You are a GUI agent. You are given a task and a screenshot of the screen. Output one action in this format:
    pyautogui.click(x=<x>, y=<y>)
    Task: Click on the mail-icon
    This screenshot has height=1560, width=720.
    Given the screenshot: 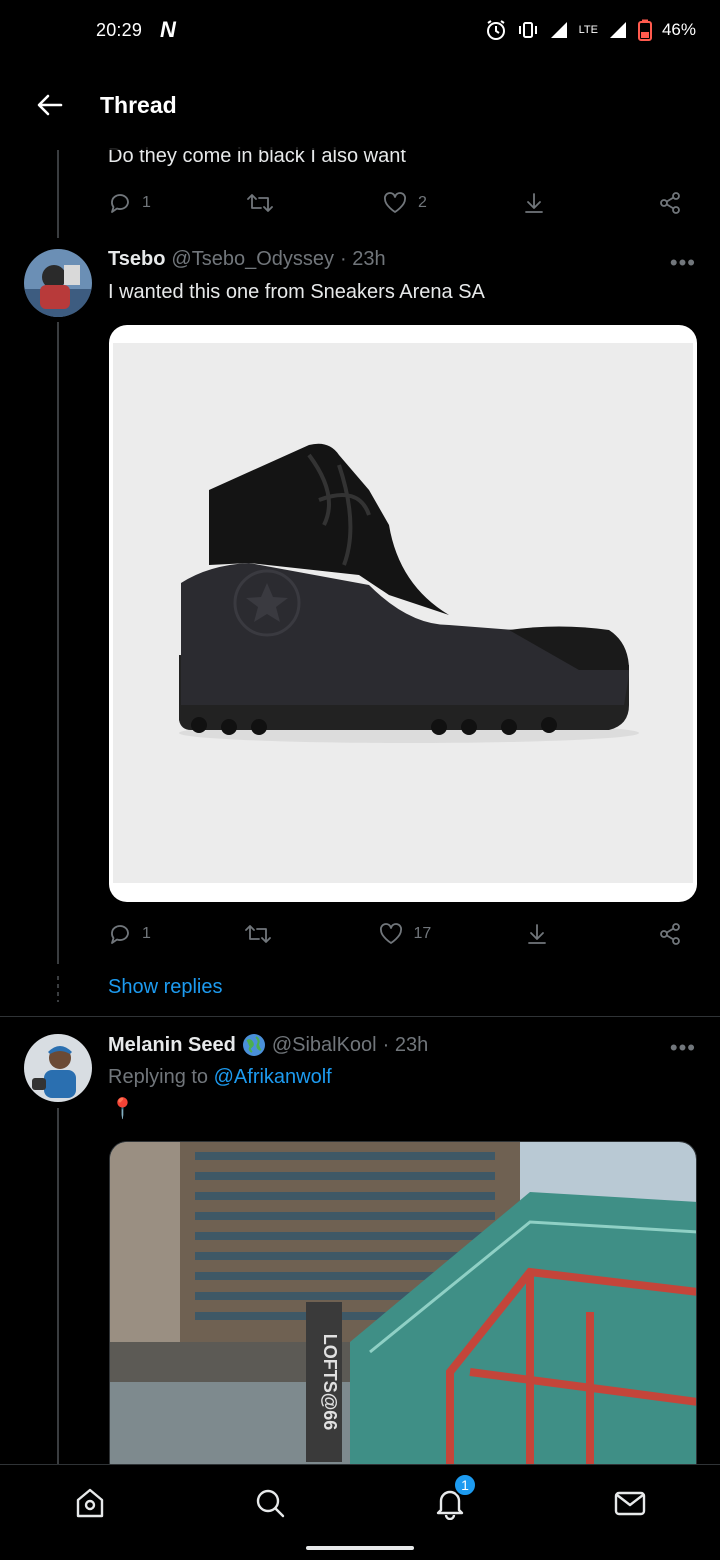 What is the action you would take?
    pyautogui.click(x=630, y=1503)
    